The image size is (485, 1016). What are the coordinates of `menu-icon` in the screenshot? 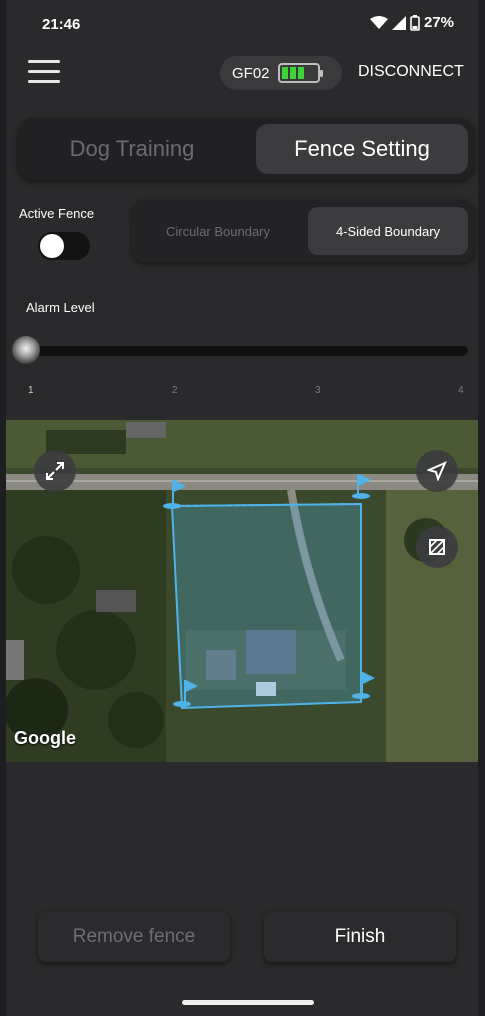 It's located at (44, 73).